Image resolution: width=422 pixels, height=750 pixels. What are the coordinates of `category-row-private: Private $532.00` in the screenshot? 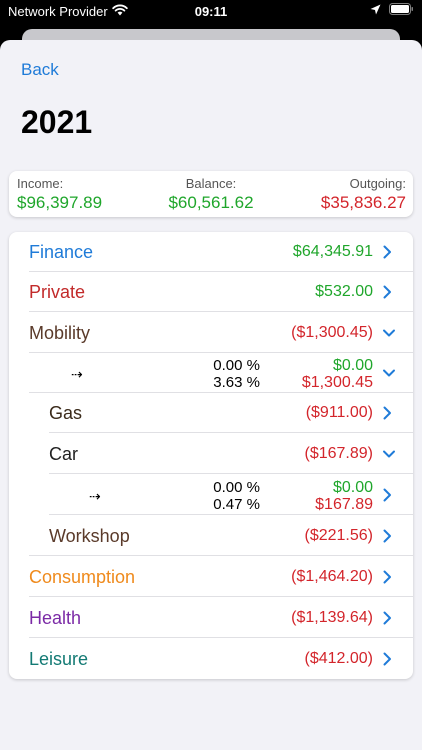 It's located at (211, 292).